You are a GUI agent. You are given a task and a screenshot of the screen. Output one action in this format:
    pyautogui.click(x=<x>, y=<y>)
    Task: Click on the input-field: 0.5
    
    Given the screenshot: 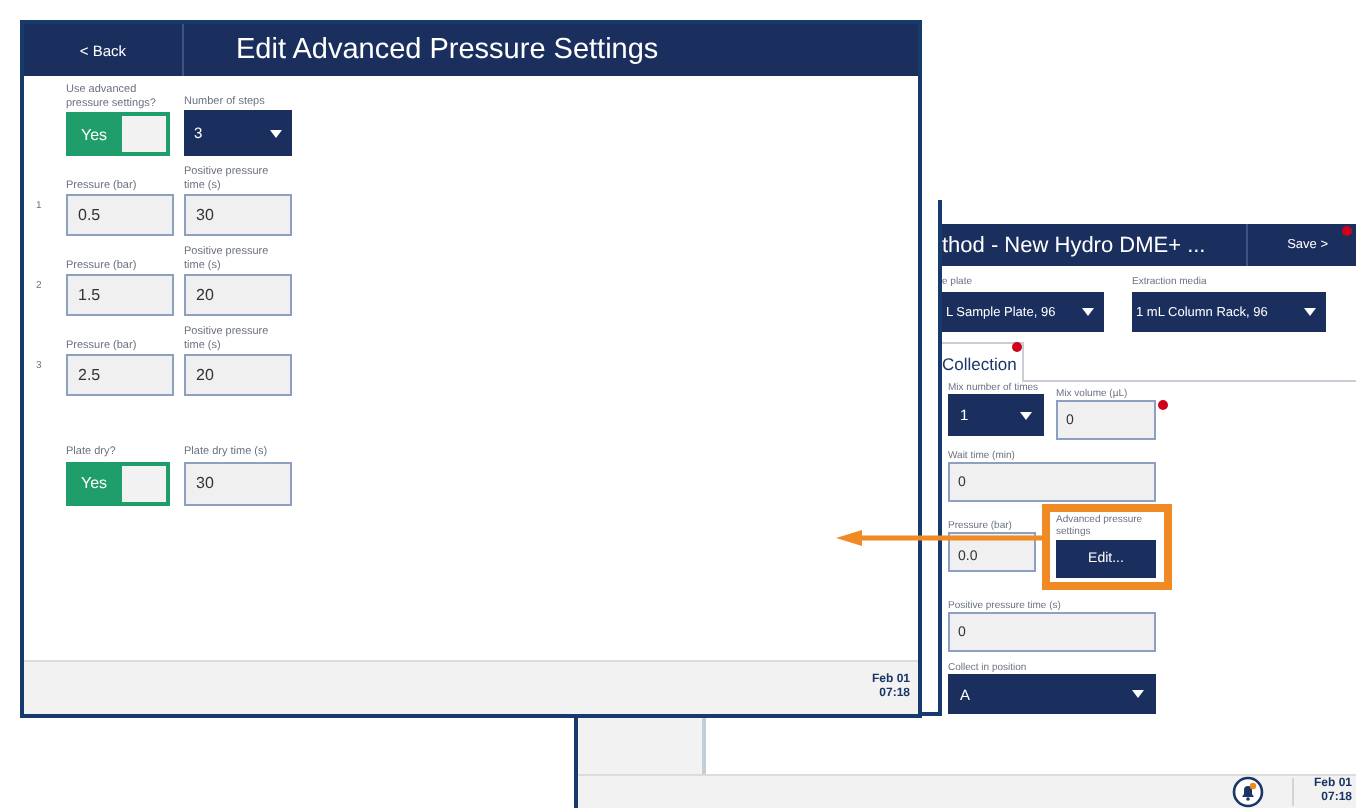 What is the action you would take?
    pyautogui.click(x=120, y=215)
    